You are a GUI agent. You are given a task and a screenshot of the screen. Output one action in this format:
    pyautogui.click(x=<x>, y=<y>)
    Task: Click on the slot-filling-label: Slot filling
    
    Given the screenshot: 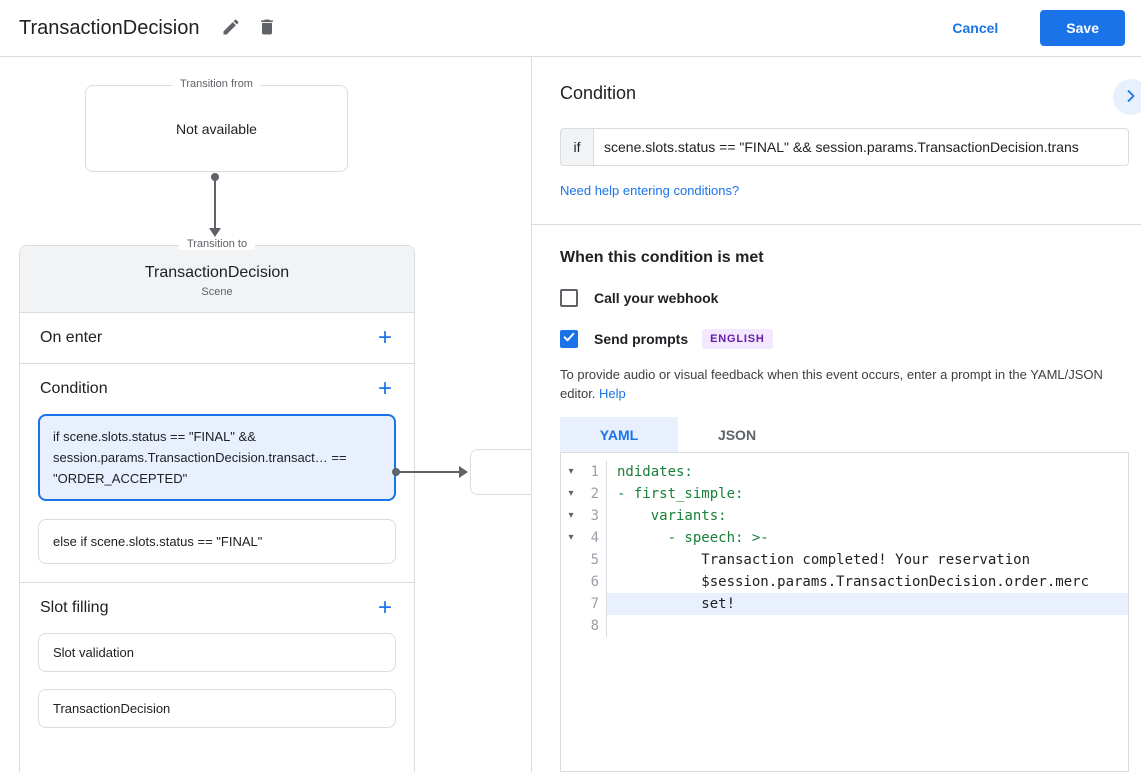 What is the action you would take?
    pyautogui.click(x=74, y=607)
    